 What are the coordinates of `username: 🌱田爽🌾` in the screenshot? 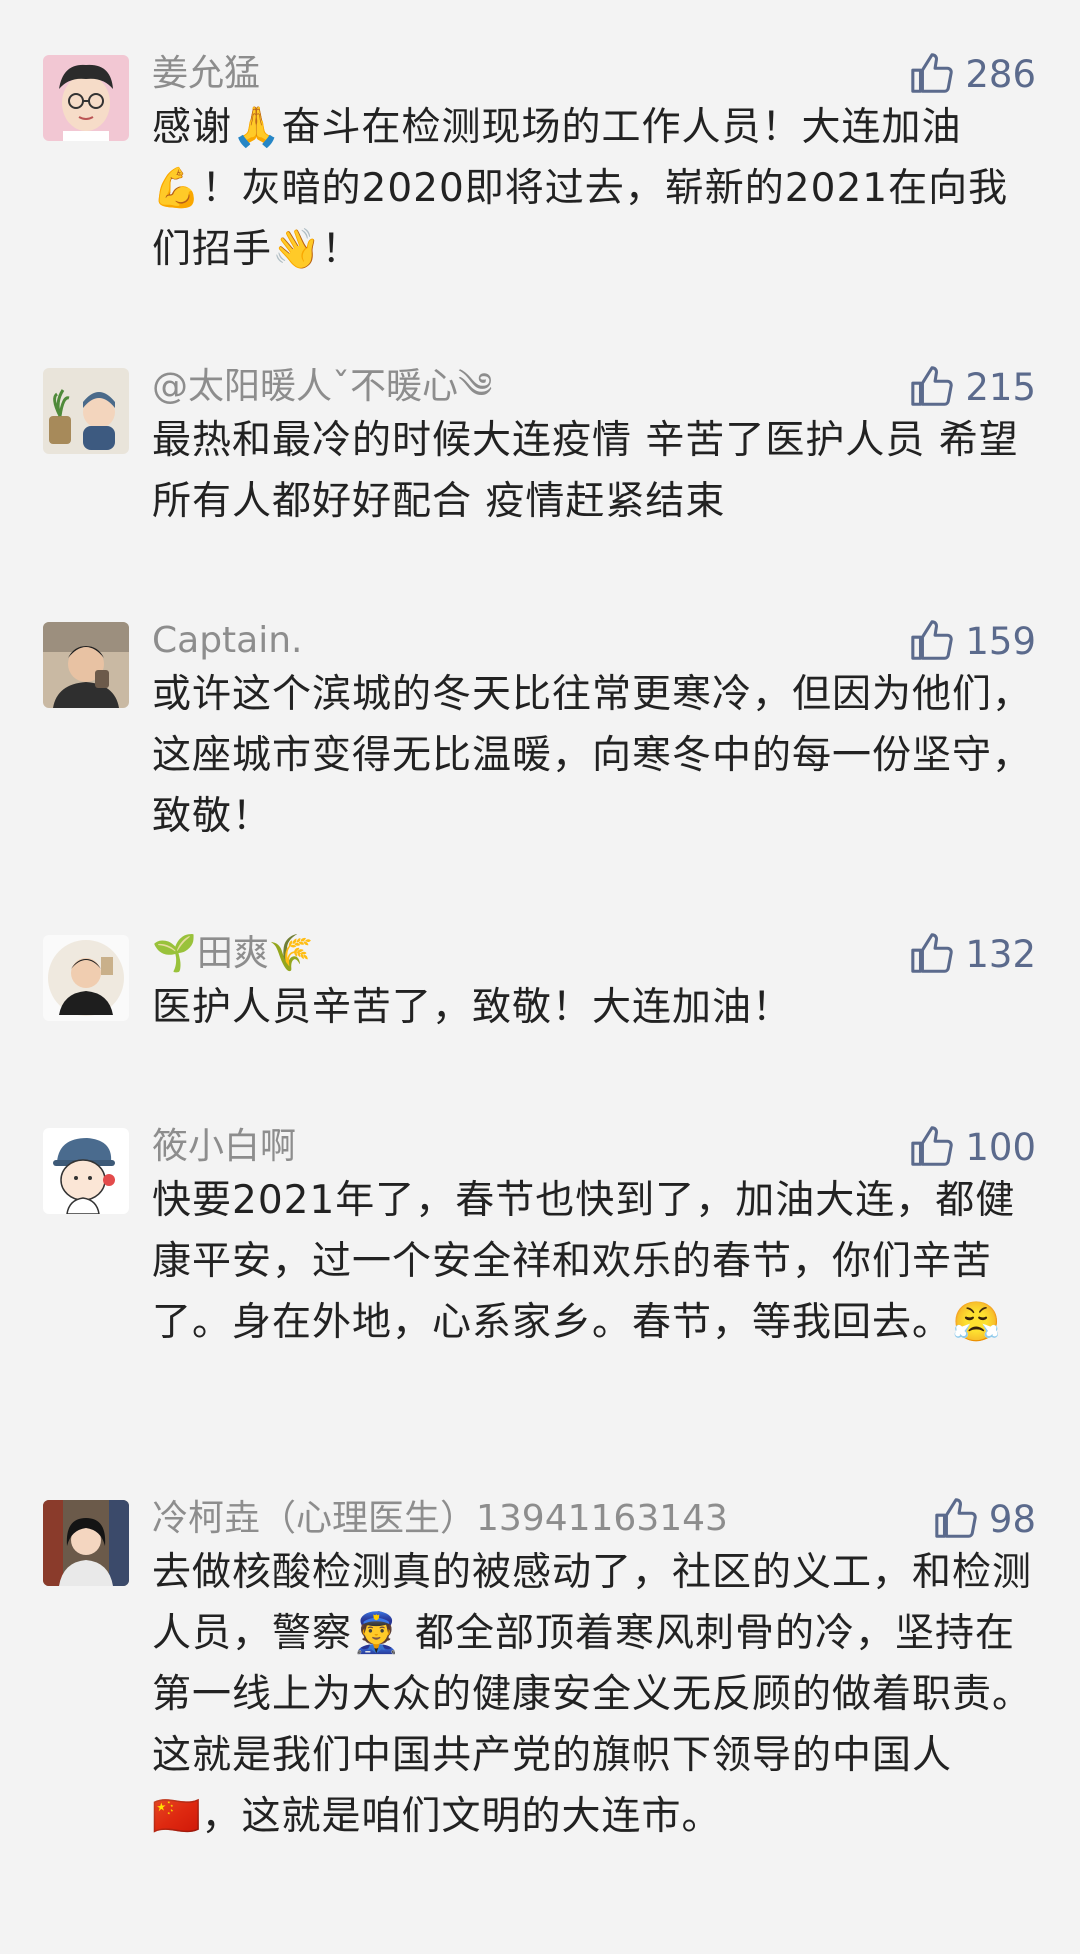 It's located at (233, 954).